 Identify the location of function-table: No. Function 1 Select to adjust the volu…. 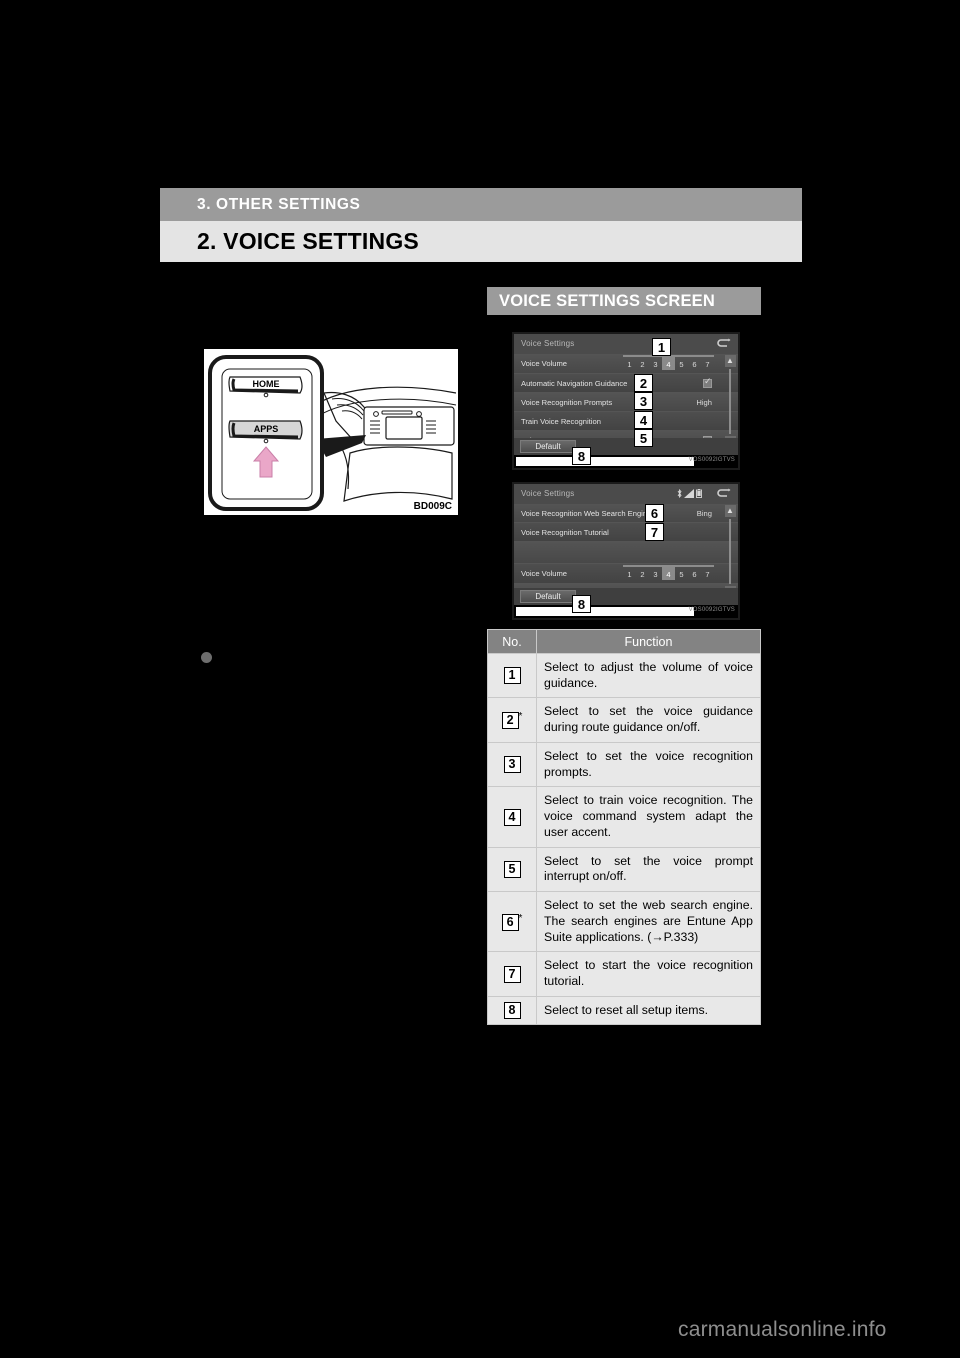
(624, 827).